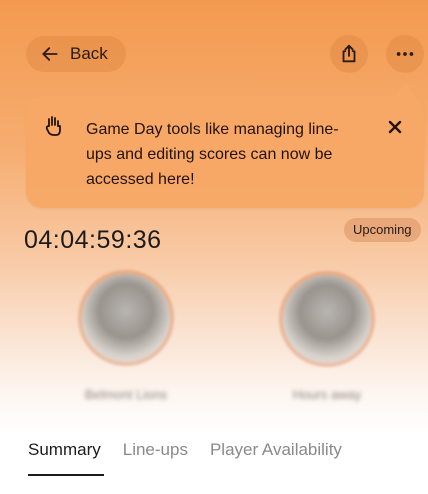 This screenshot has height=494, width=428. I want to click on away-team-name: Hours away, so click(327, 394).